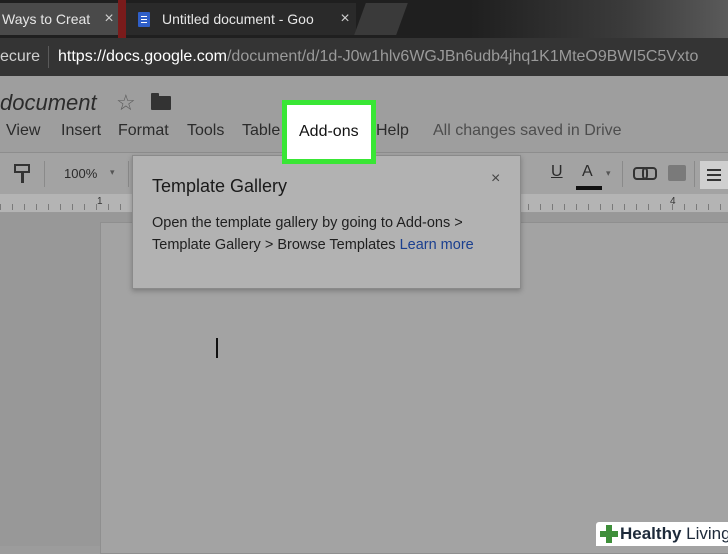 The height and width of the screenshot is (554, 728). I want to click on browser-tab-untitled-document: Untitled document - Goo ×, so click(241, 19).